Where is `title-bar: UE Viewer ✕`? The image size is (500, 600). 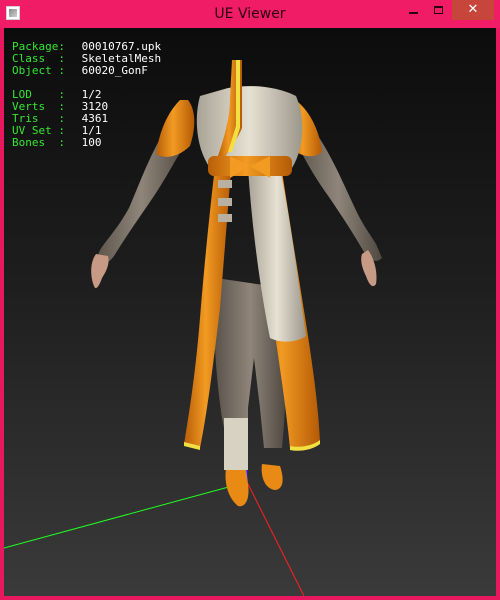 title-bar: UE Viewer ✕ is located at coordinates (250, 14).